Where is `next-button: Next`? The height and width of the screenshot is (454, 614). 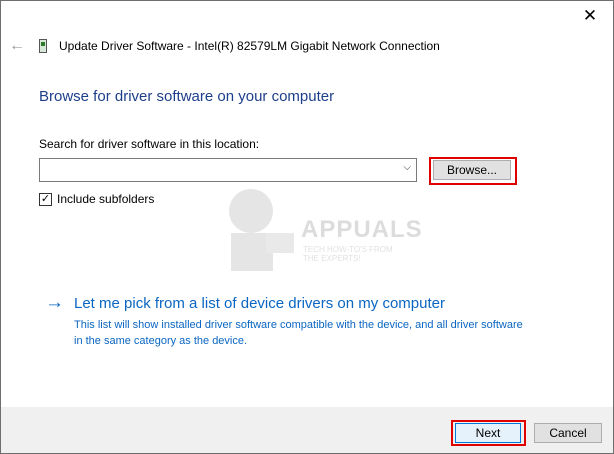 next-button: Next is located at coordinates (488, 433).